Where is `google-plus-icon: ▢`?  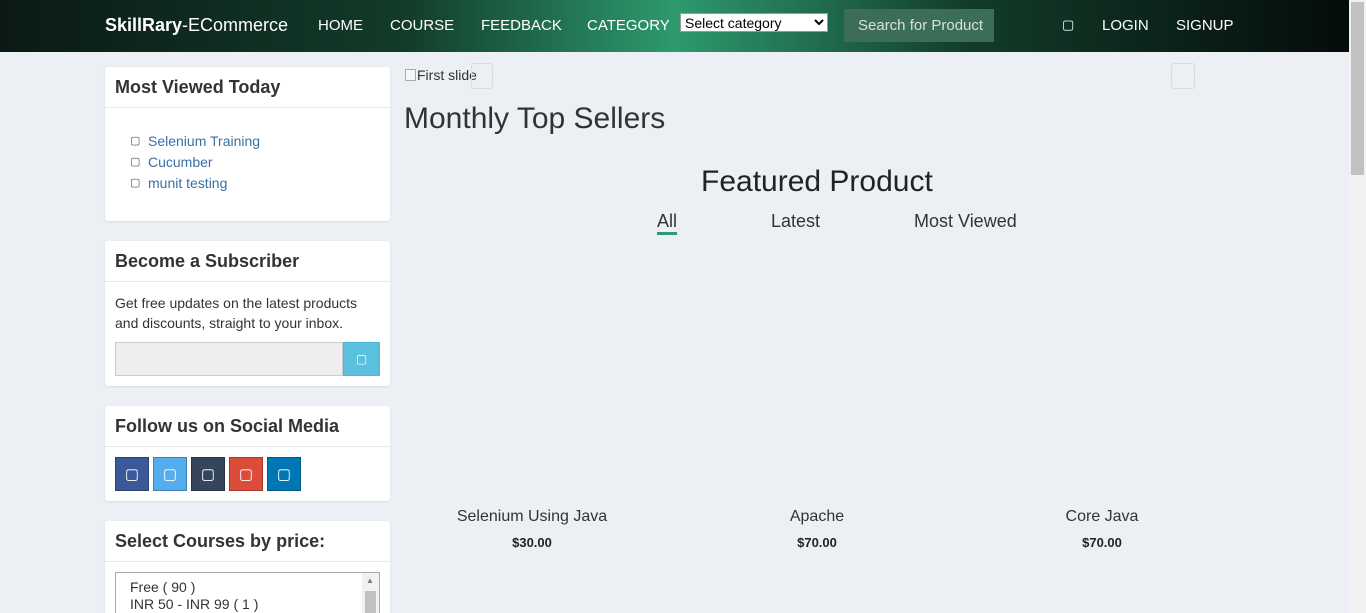
google-plus-icon: ▢ is located at coordinates (246, 474).